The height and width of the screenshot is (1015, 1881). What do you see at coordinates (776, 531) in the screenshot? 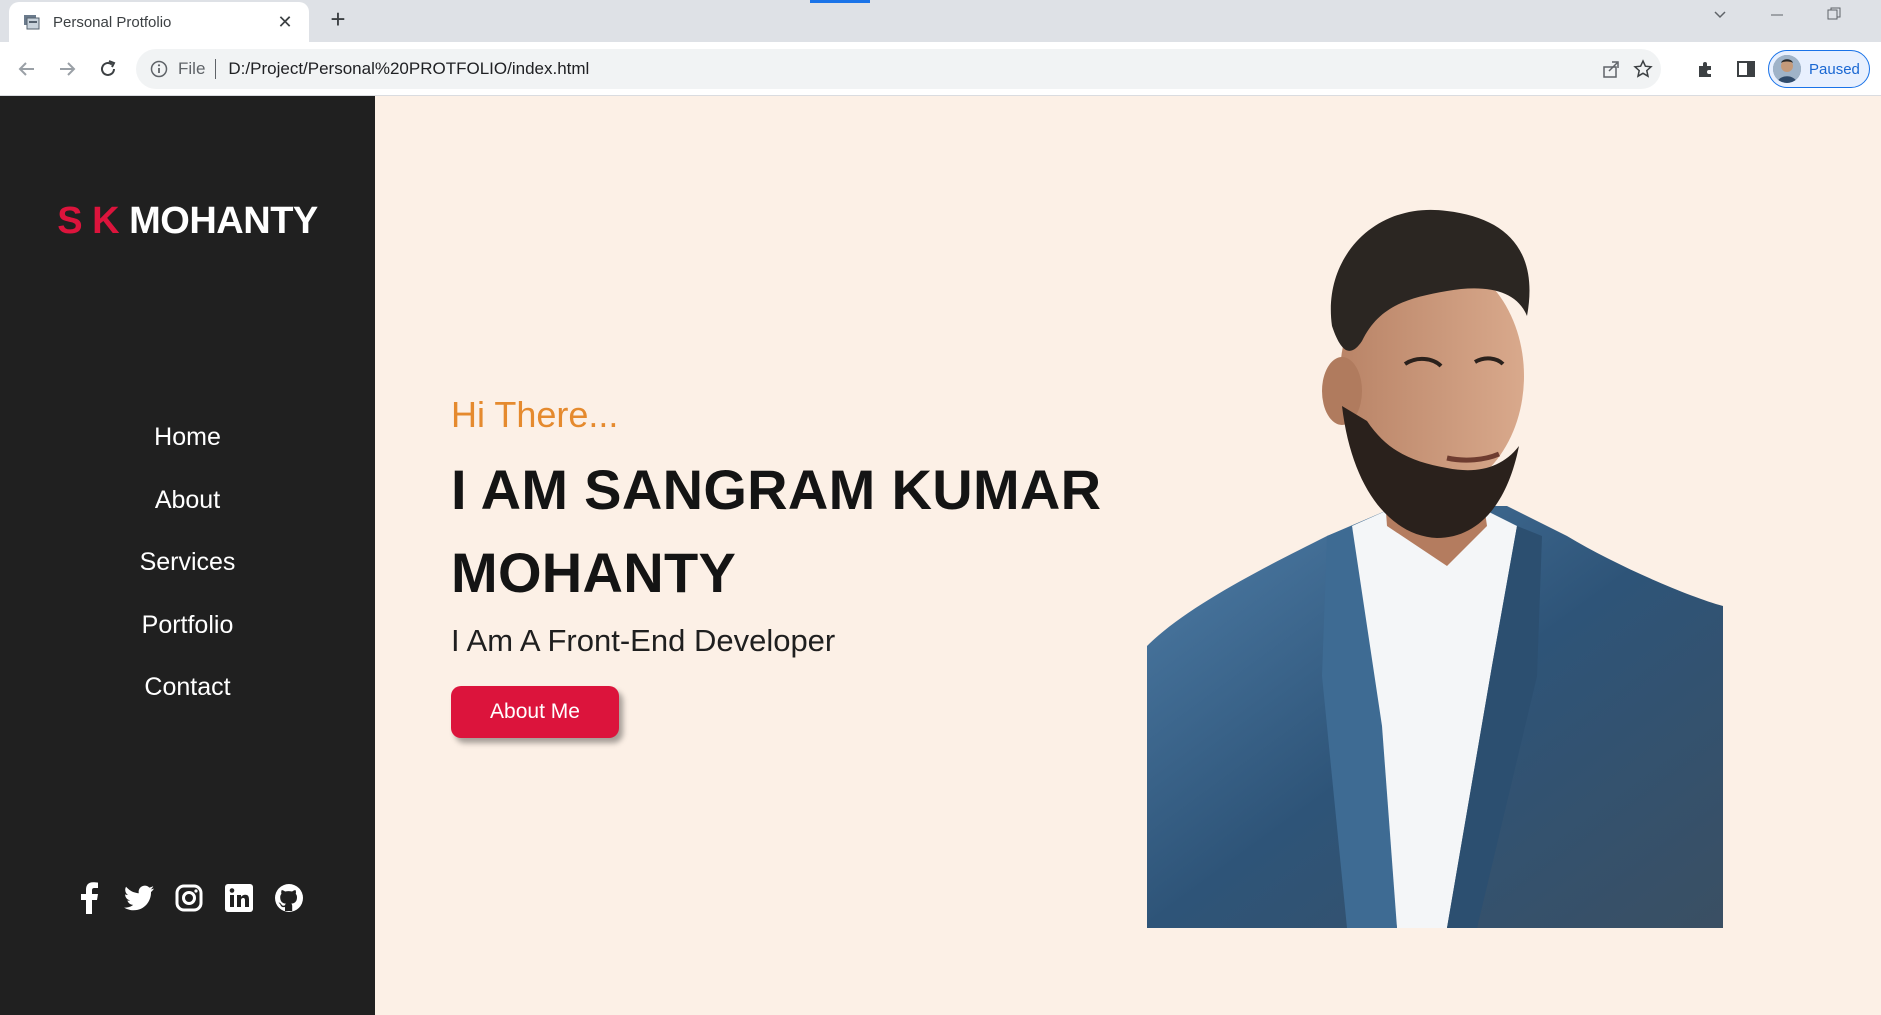
I see `hero-headline: I AM SANGRAM KUMAR MOHANTY` at bounding box center [776, 531].